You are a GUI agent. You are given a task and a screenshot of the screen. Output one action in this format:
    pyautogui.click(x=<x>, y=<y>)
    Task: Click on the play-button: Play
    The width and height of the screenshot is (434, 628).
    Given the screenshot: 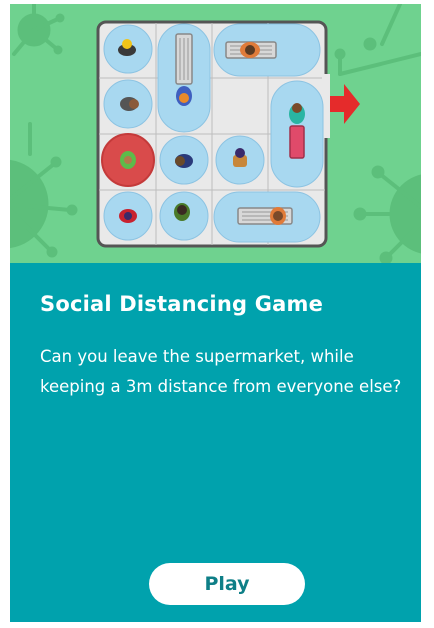 What is the action you would take?
    pyautogui.click(x=227, y=584)
    